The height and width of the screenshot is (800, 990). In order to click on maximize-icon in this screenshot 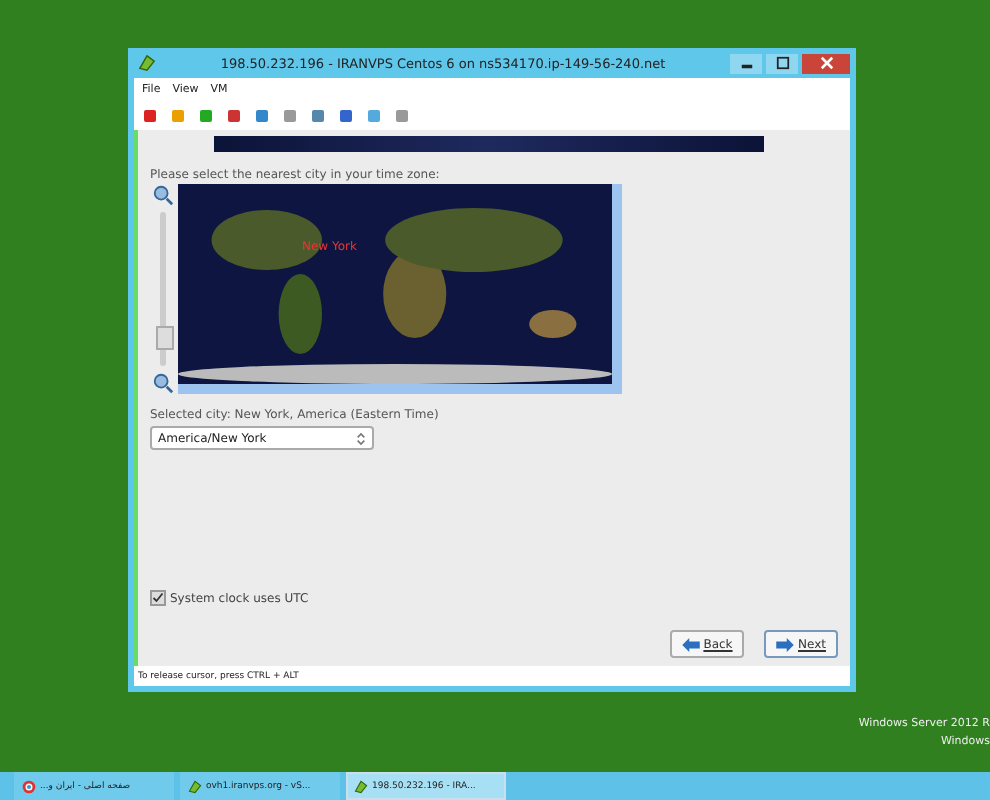, I will do `click(782, 63)`.